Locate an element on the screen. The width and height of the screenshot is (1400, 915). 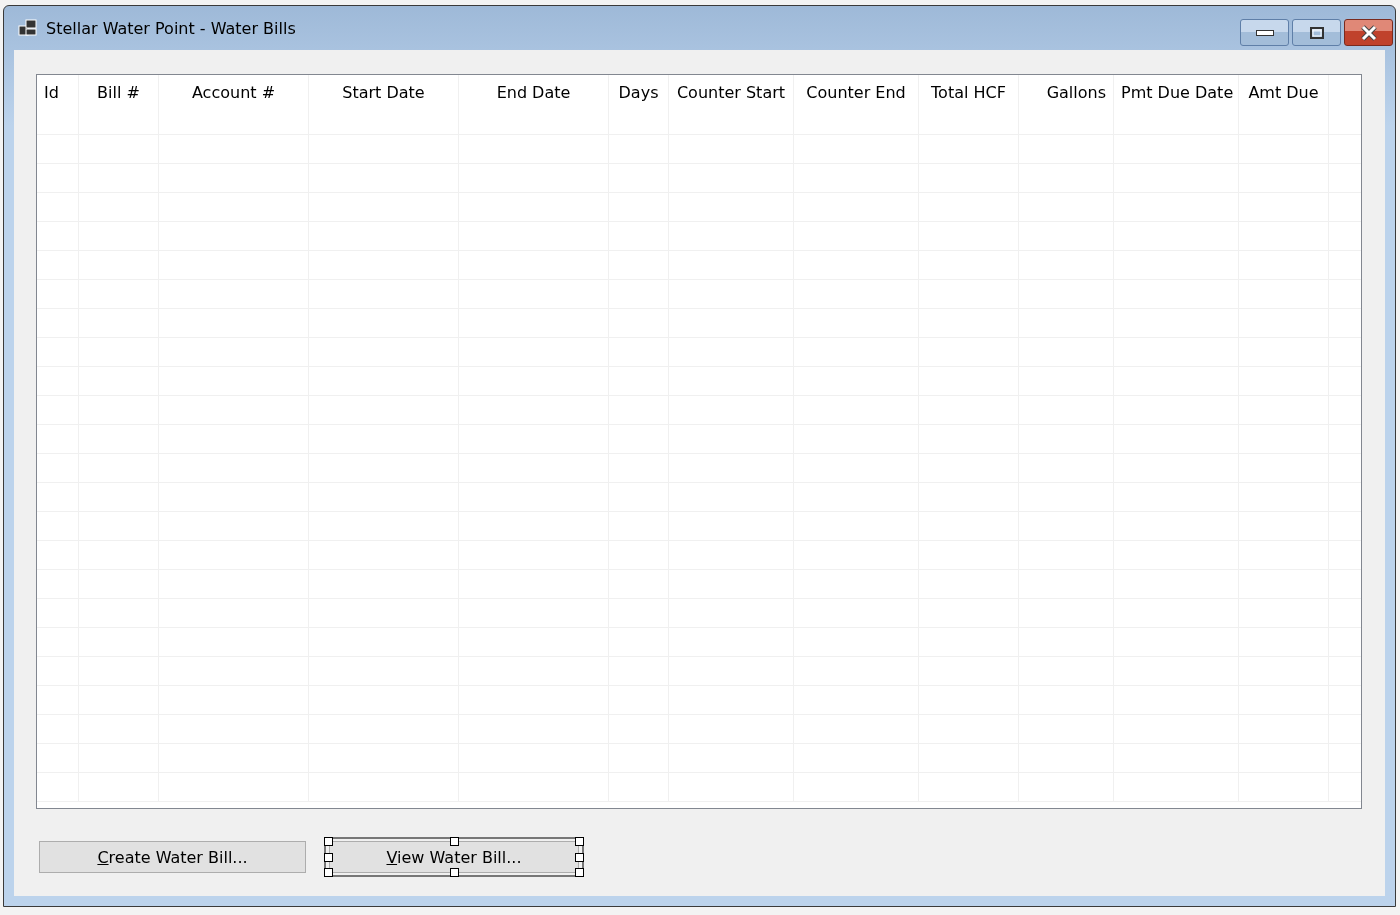
close-icon is located at coordinates (1368, 32).